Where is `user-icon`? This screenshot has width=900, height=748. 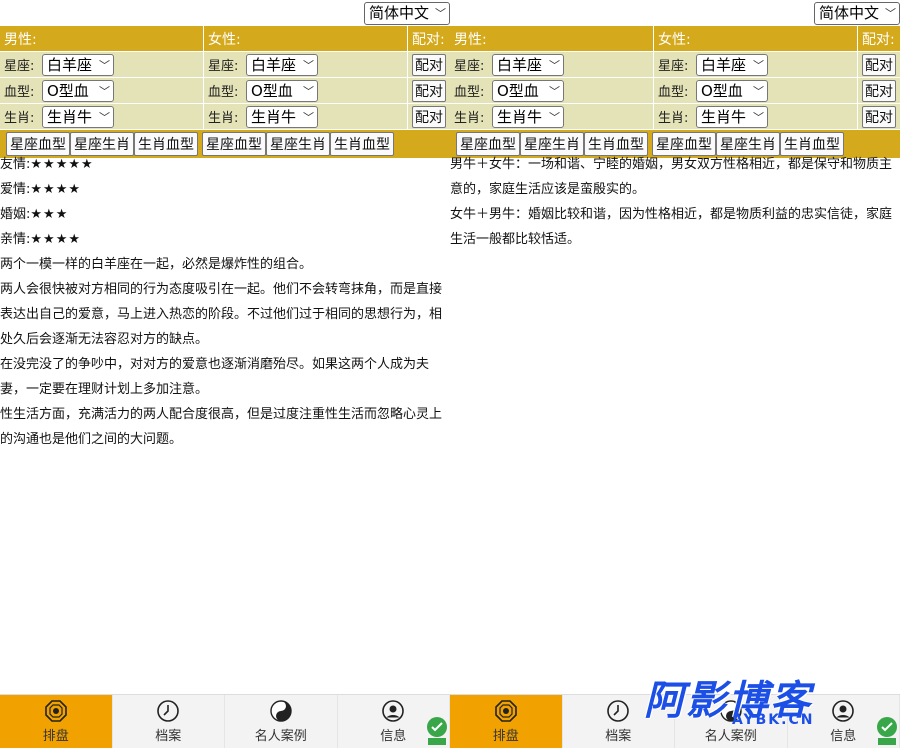 user-icon is located at coordinates (393, 711).